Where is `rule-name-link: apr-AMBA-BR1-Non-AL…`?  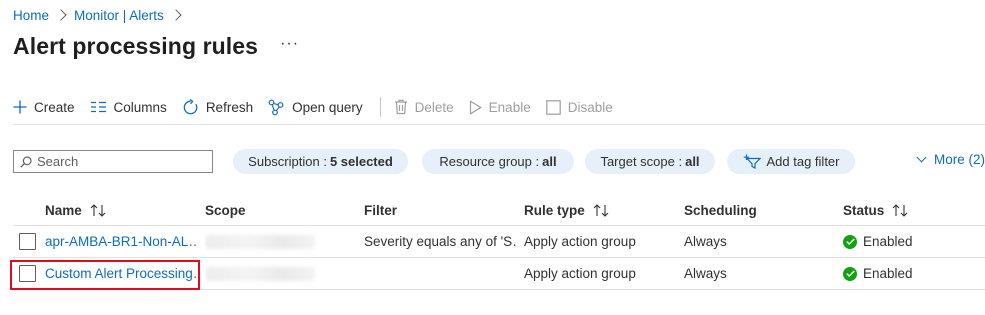
rule-name-link: apr-AMBA-BR1-Non-AL… is located at coordinates (121, 241).